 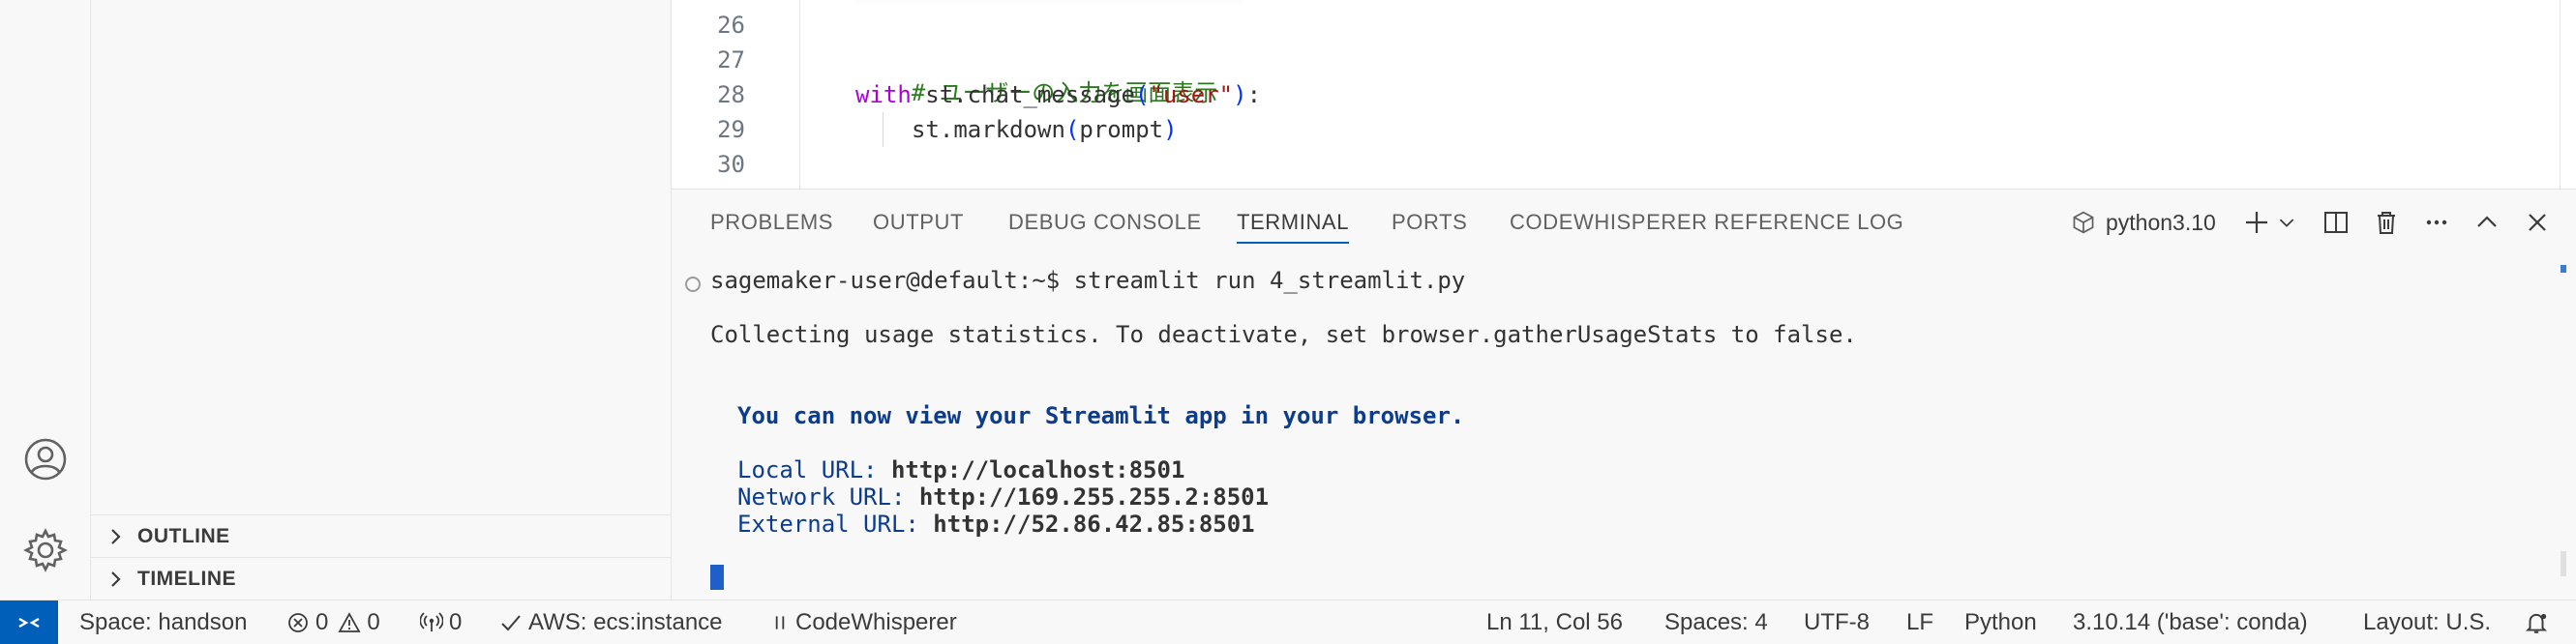 I want to click on eol-status: LF, so click(x=1919, y=622).